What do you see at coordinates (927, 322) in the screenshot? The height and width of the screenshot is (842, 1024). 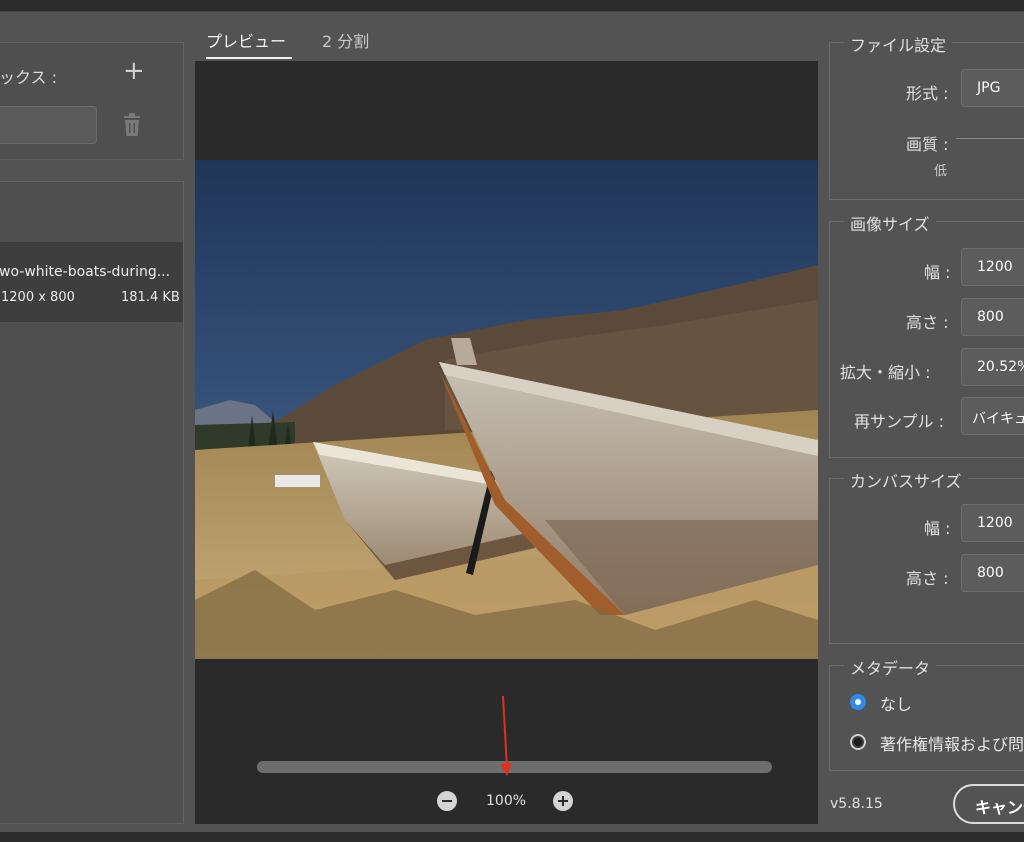 I see `image-height-label: 高さ :` at bounding box center [927, 322].